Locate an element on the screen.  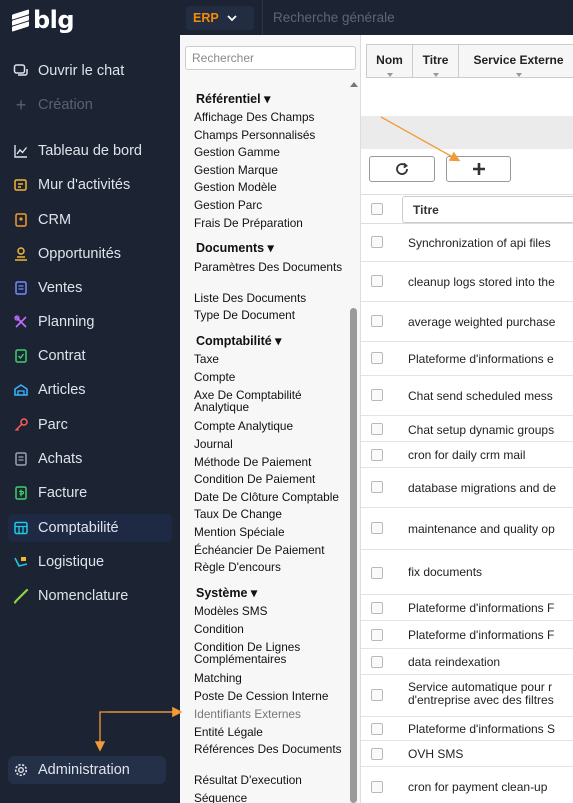
table-row: Chat setup dynamic groups is located at coordinates (467, 429).